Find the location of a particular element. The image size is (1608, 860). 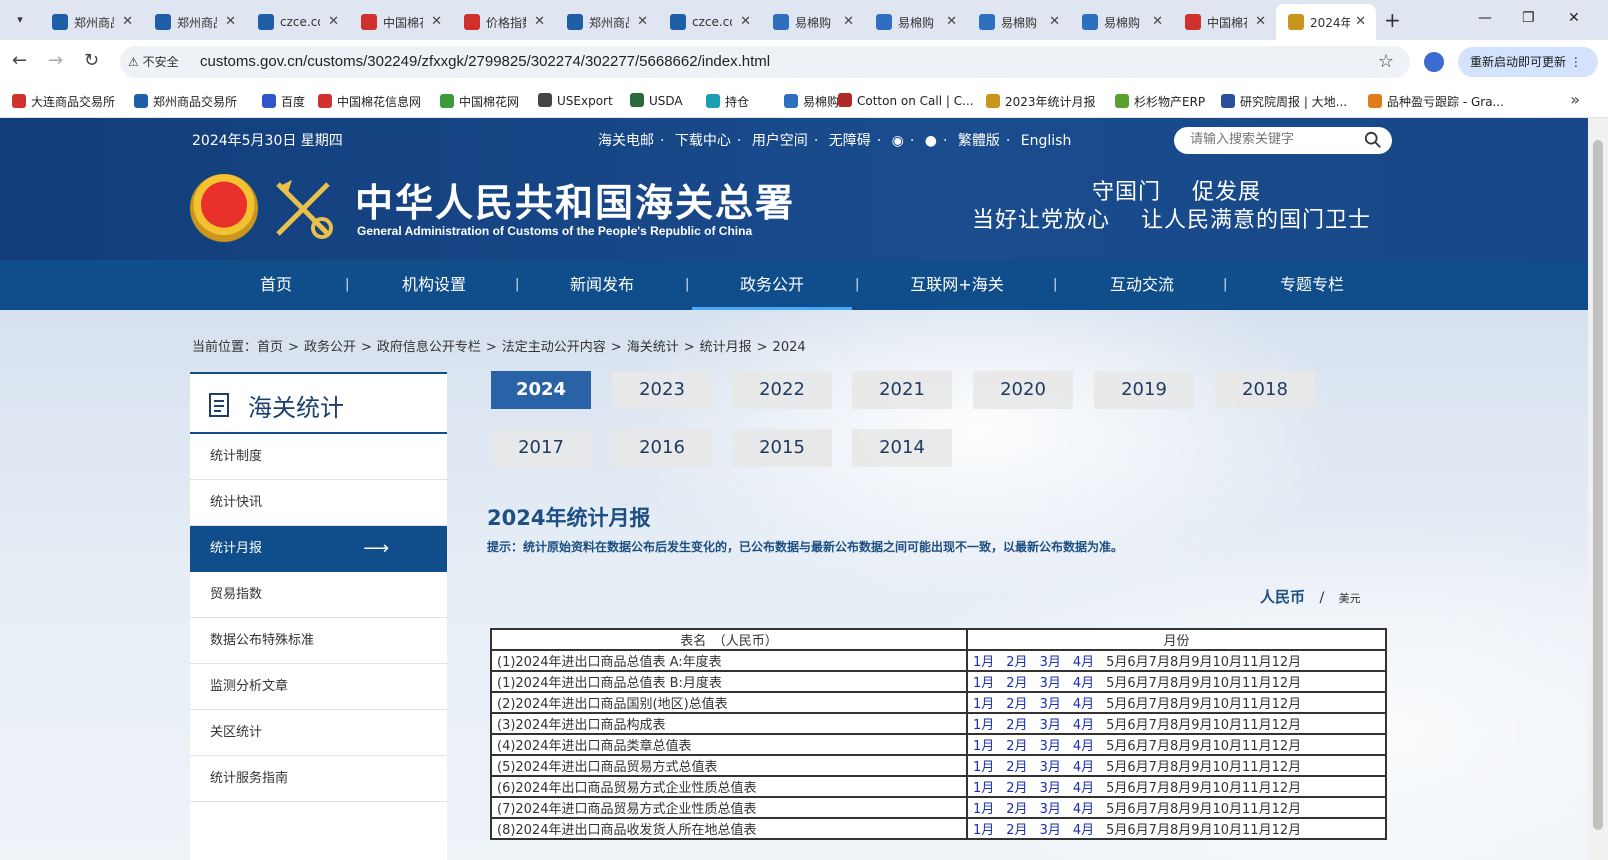

year-tab-2017: 2017 is located at coordinates (541, 448).